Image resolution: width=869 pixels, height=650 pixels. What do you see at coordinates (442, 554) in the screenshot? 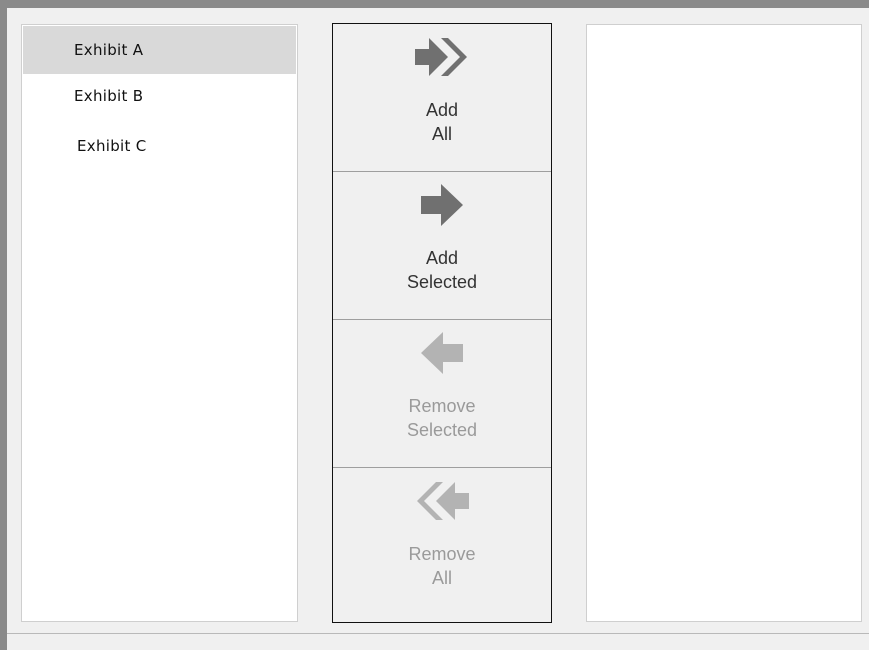
I see `remove-all-label-line1: Remove` at bounding box center [442, 554].